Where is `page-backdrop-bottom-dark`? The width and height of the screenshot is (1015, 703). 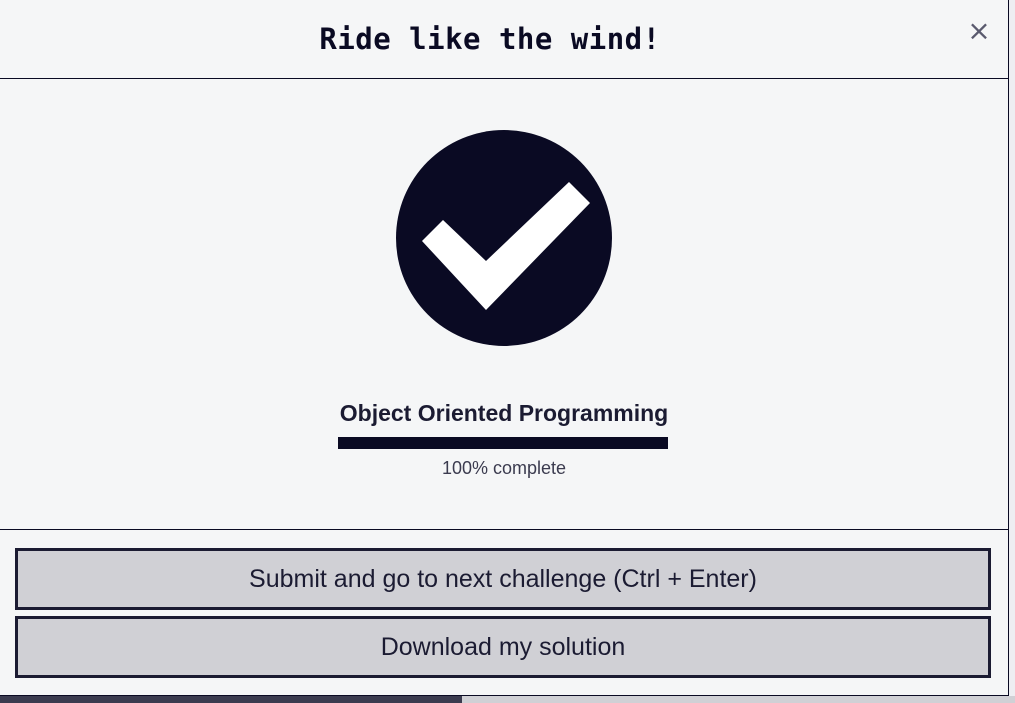 page-backdrop-bottom-dark is located at coordinates (231, 699).